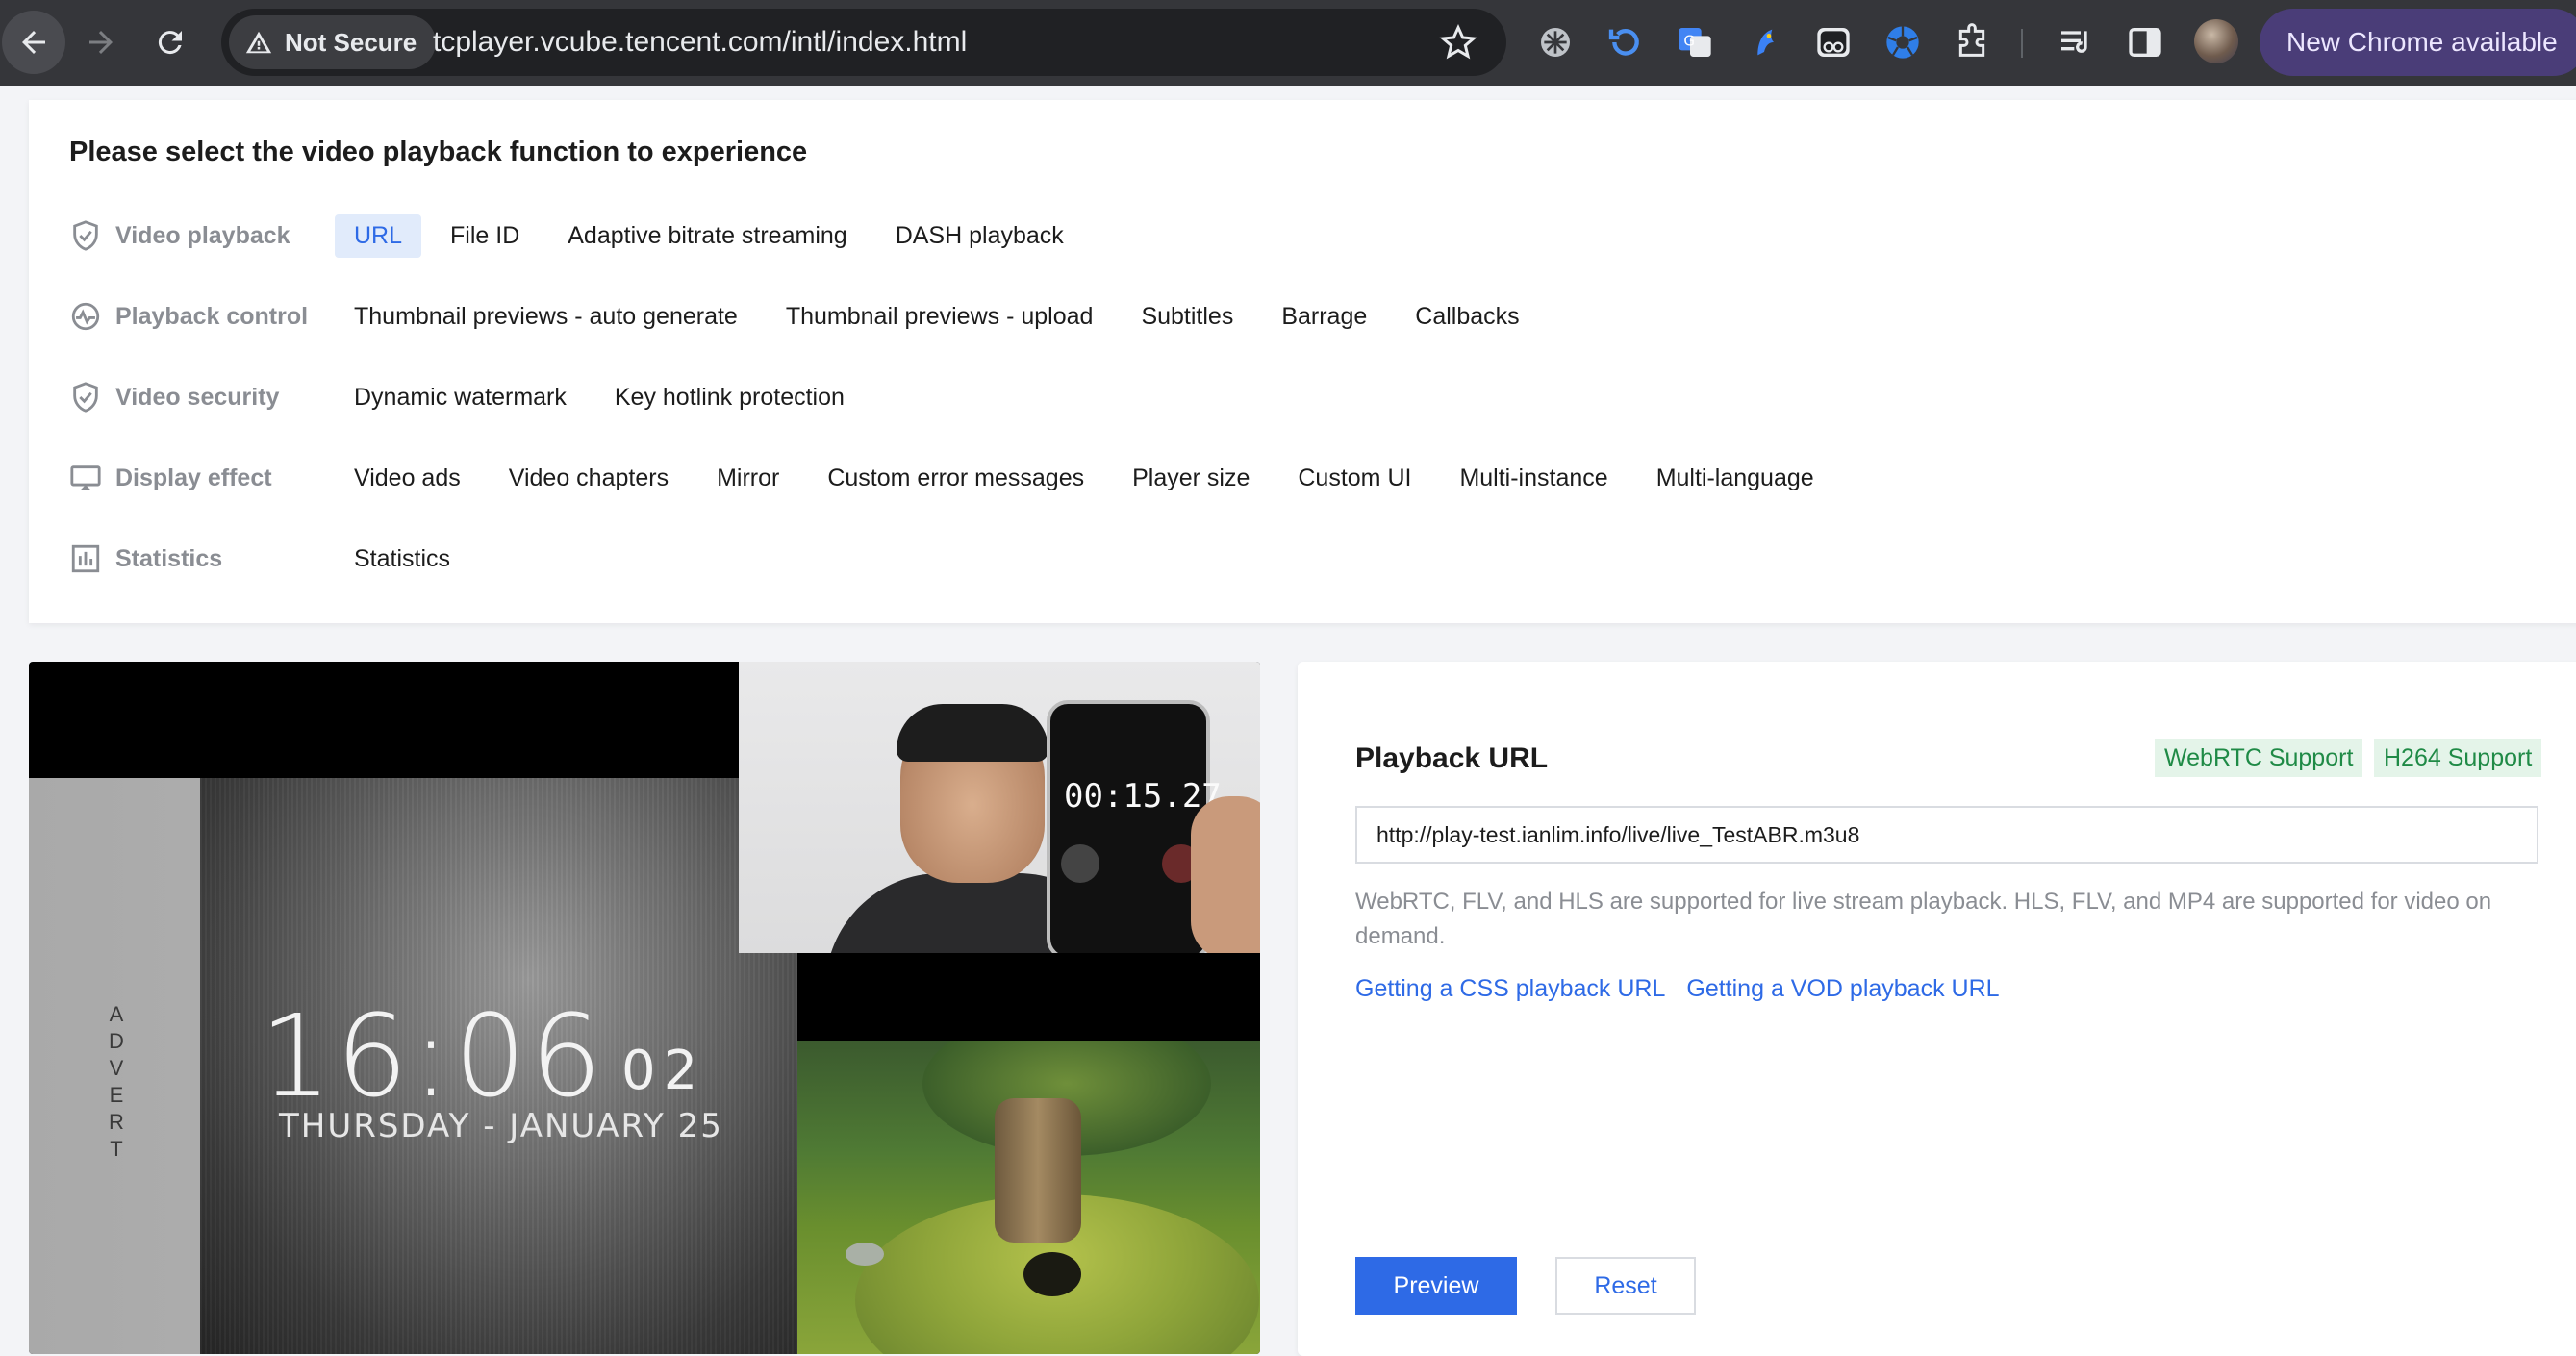  I want to click on side-panel-icon, so click(2145, 42).